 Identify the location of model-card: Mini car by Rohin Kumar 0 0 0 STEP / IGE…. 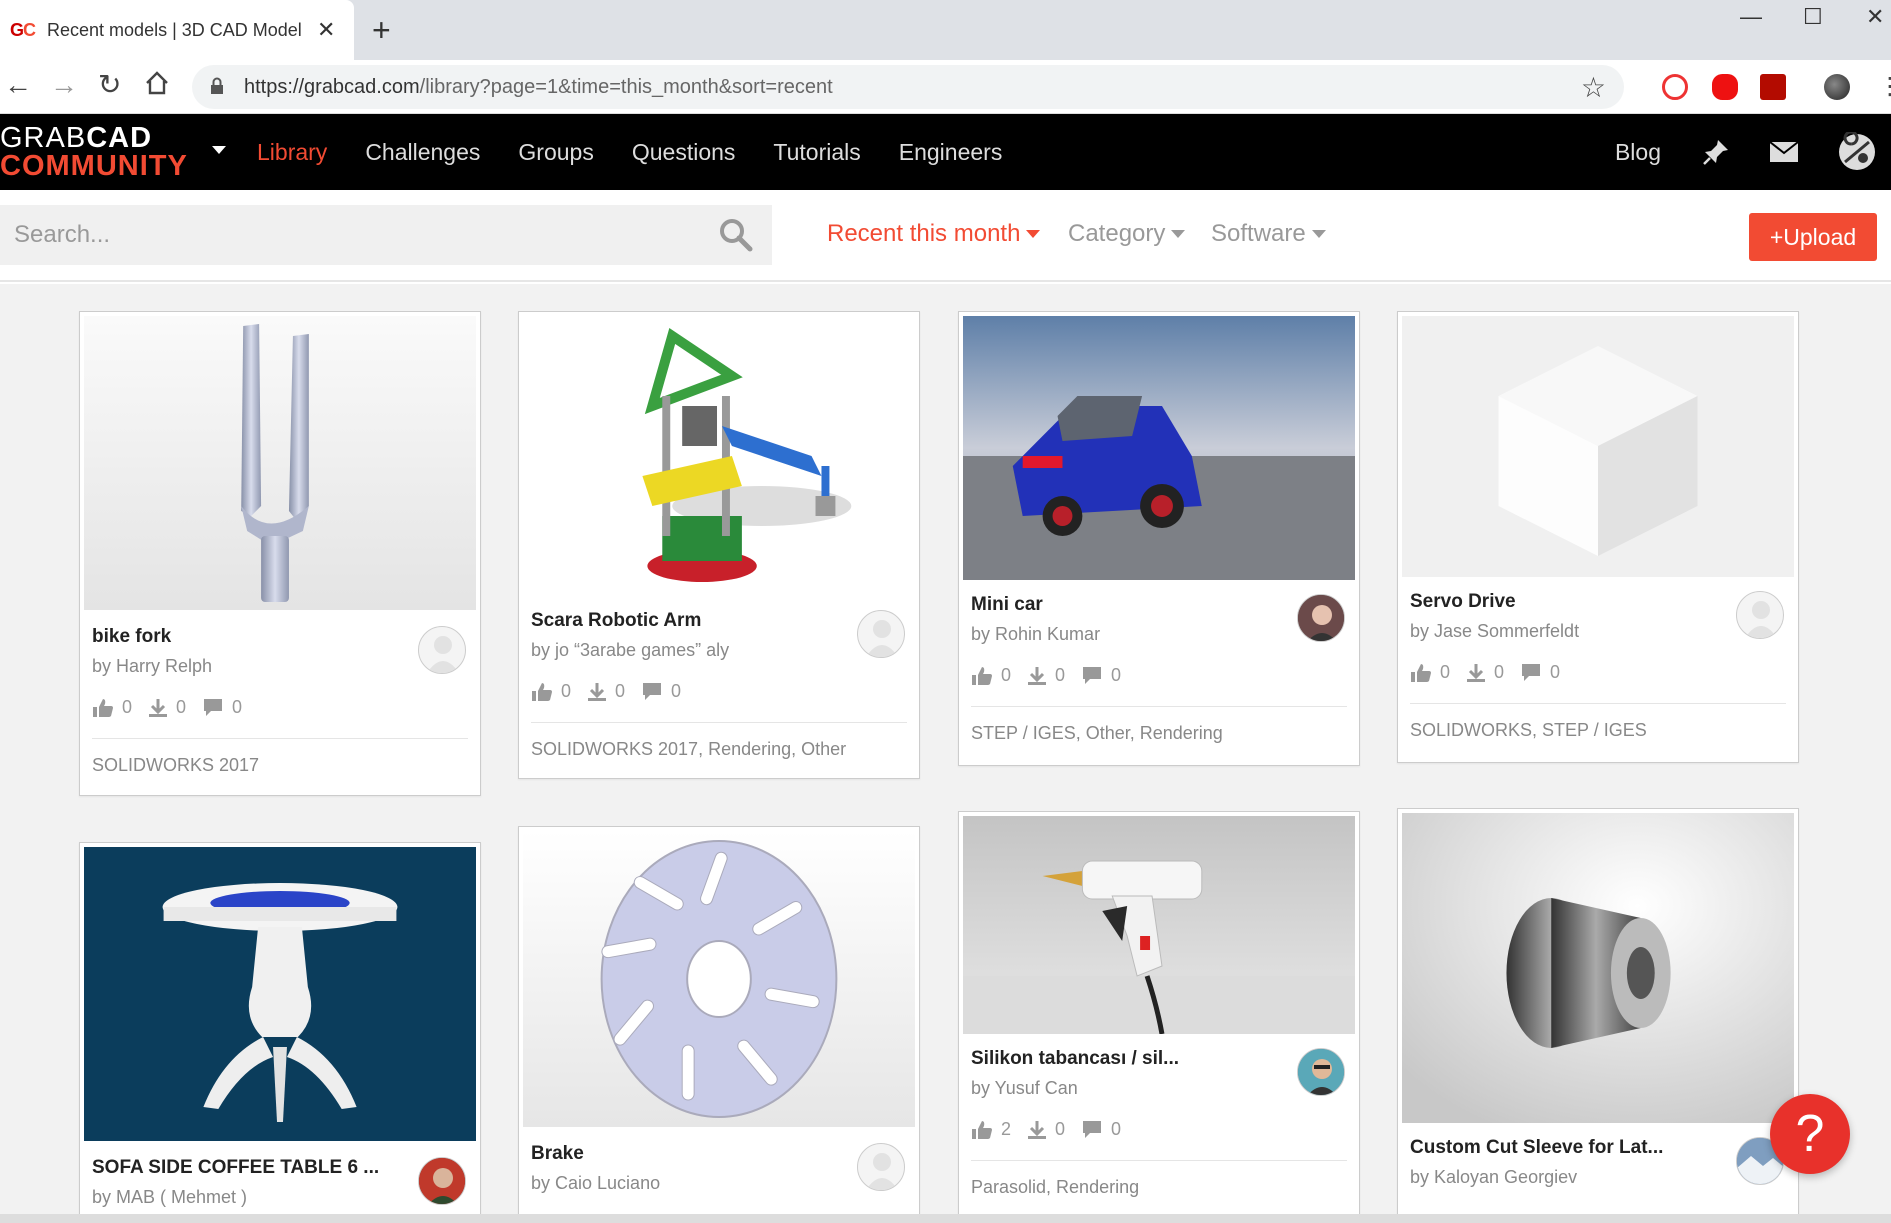
(1159, 538).